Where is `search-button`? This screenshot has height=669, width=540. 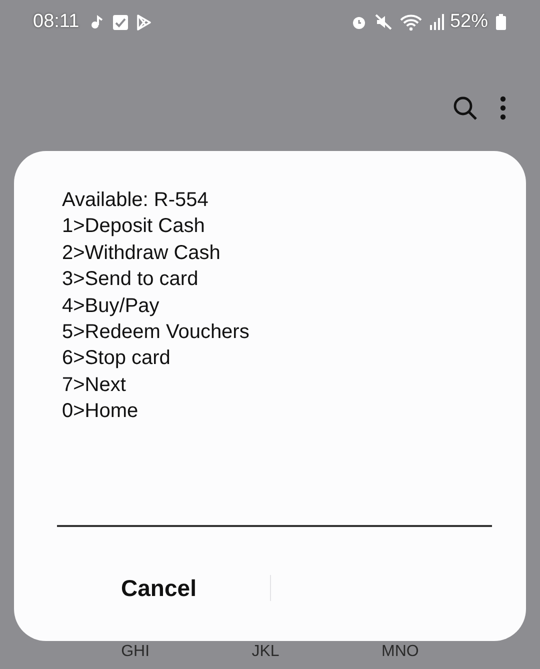 search-button is located at coordinates (465, 107).